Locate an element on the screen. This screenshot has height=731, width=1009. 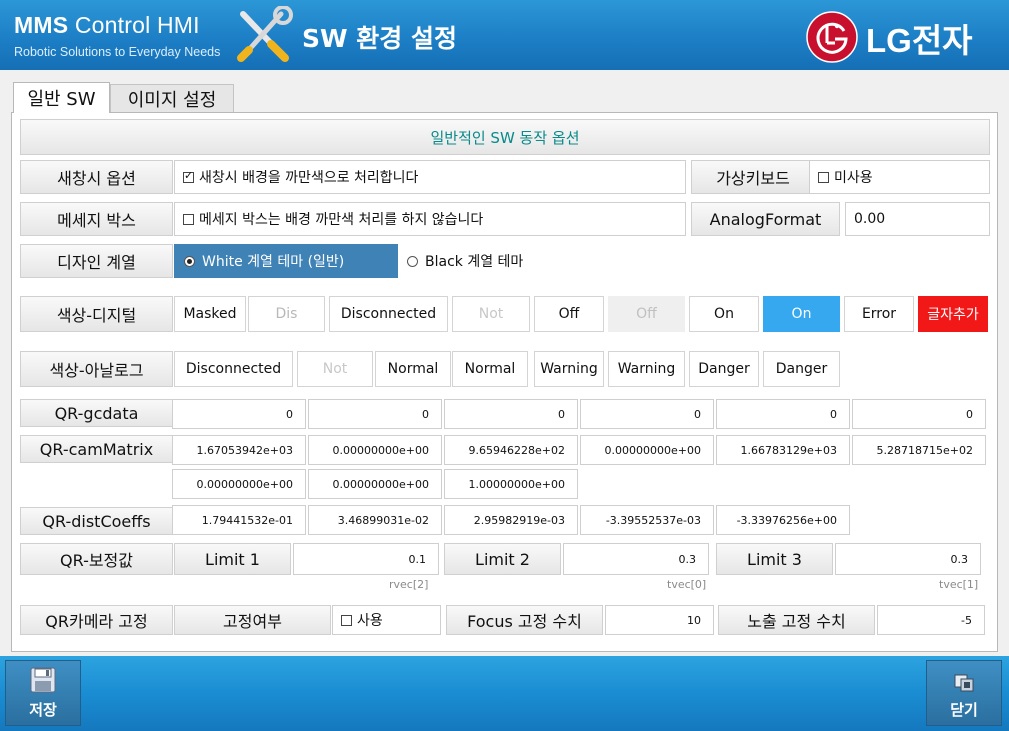
message-box-text: 메세지 박스는 배경 까만색 처리를 하지 않습니다 is located at coordinates (341, 220).